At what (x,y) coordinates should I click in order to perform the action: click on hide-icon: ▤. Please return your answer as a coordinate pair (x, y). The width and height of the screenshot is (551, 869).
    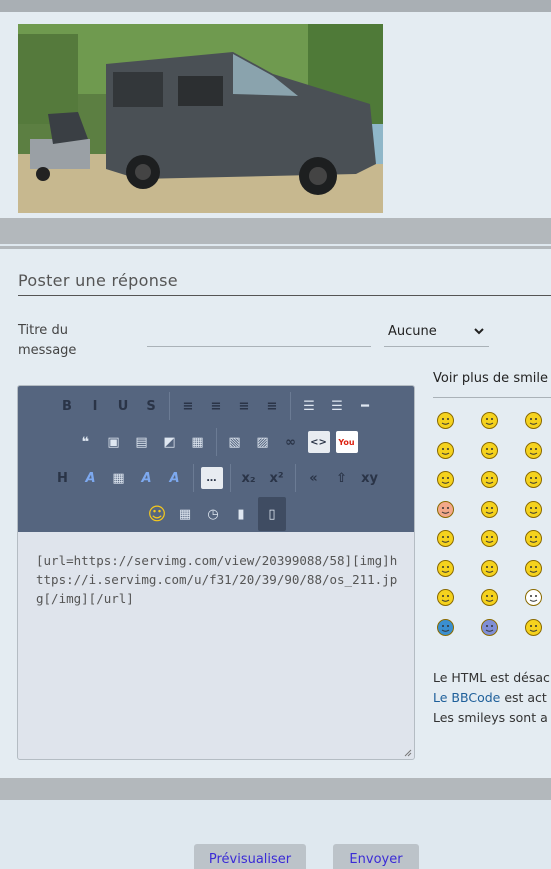
    Looking at the image, I should click on (142, 442).